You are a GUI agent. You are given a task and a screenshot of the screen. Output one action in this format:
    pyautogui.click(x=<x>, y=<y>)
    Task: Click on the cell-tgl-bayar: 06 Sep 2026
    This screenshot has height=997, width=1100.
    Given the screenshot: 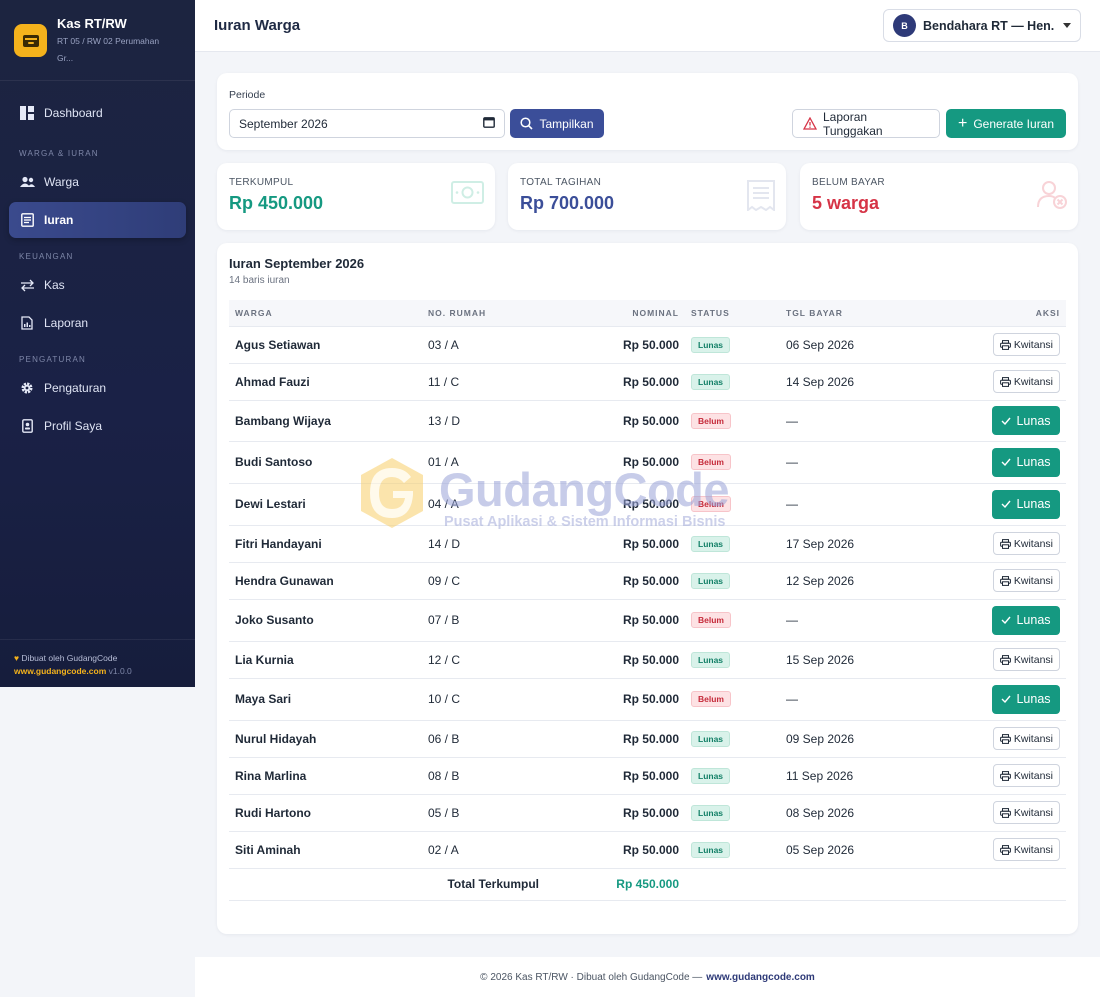 What is the action you would take?
    pyautogui.click(x=850, y=345)
    